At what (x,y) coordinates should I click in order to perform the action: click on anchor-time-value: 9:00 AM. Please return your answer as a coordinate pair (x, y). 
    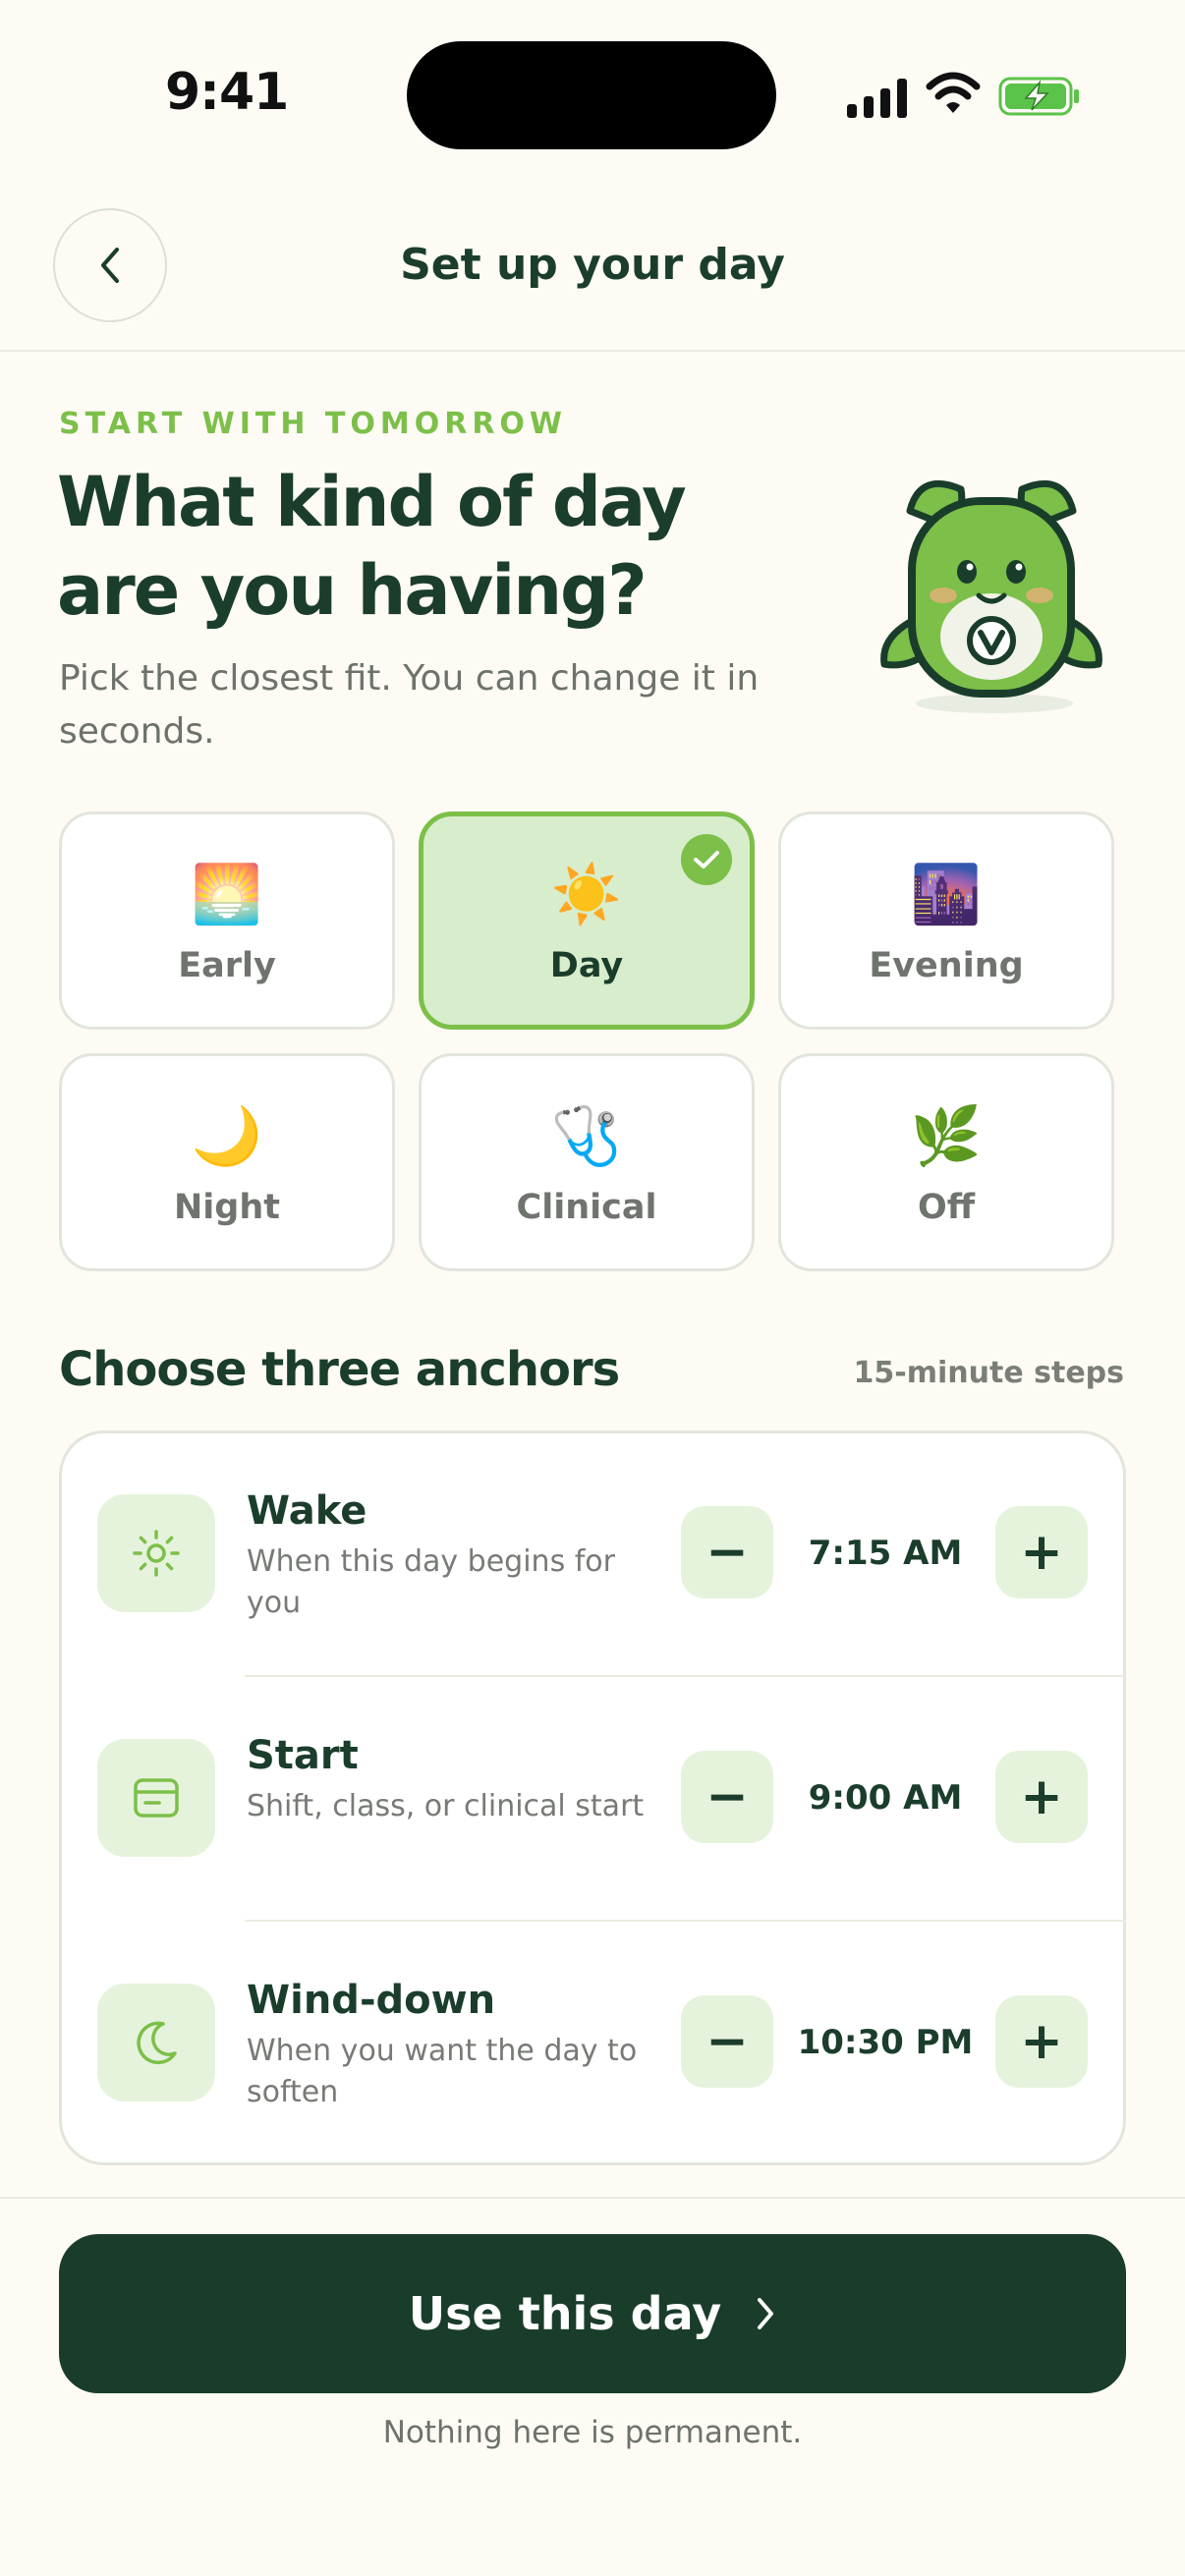
    Looking at the image, I should click on (886, 1798).